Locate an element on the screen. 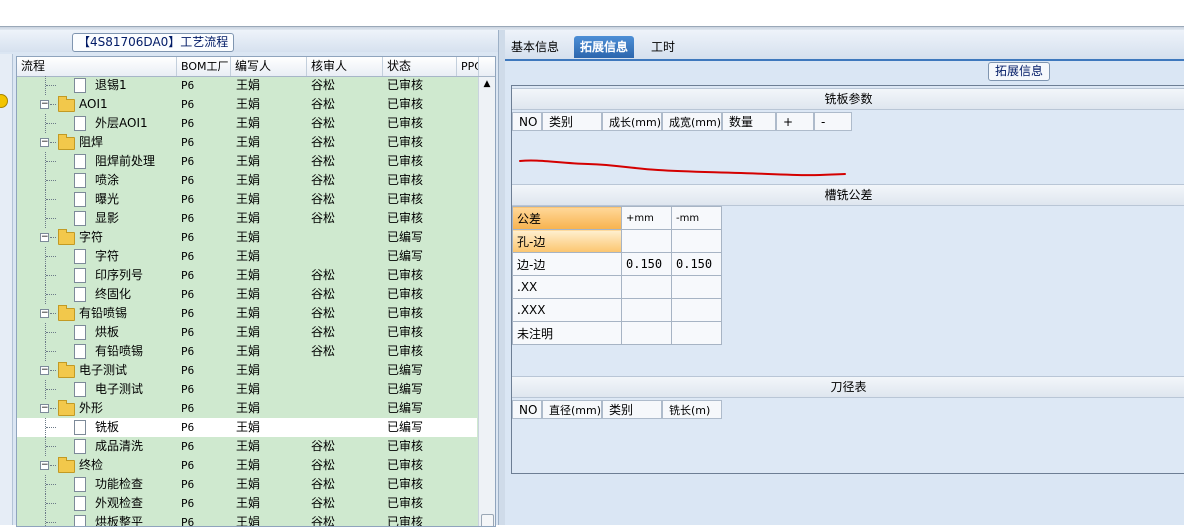 This screenshot has height=527, width=1184. column-header-process: 流程 is located at coordinates (97, 66).